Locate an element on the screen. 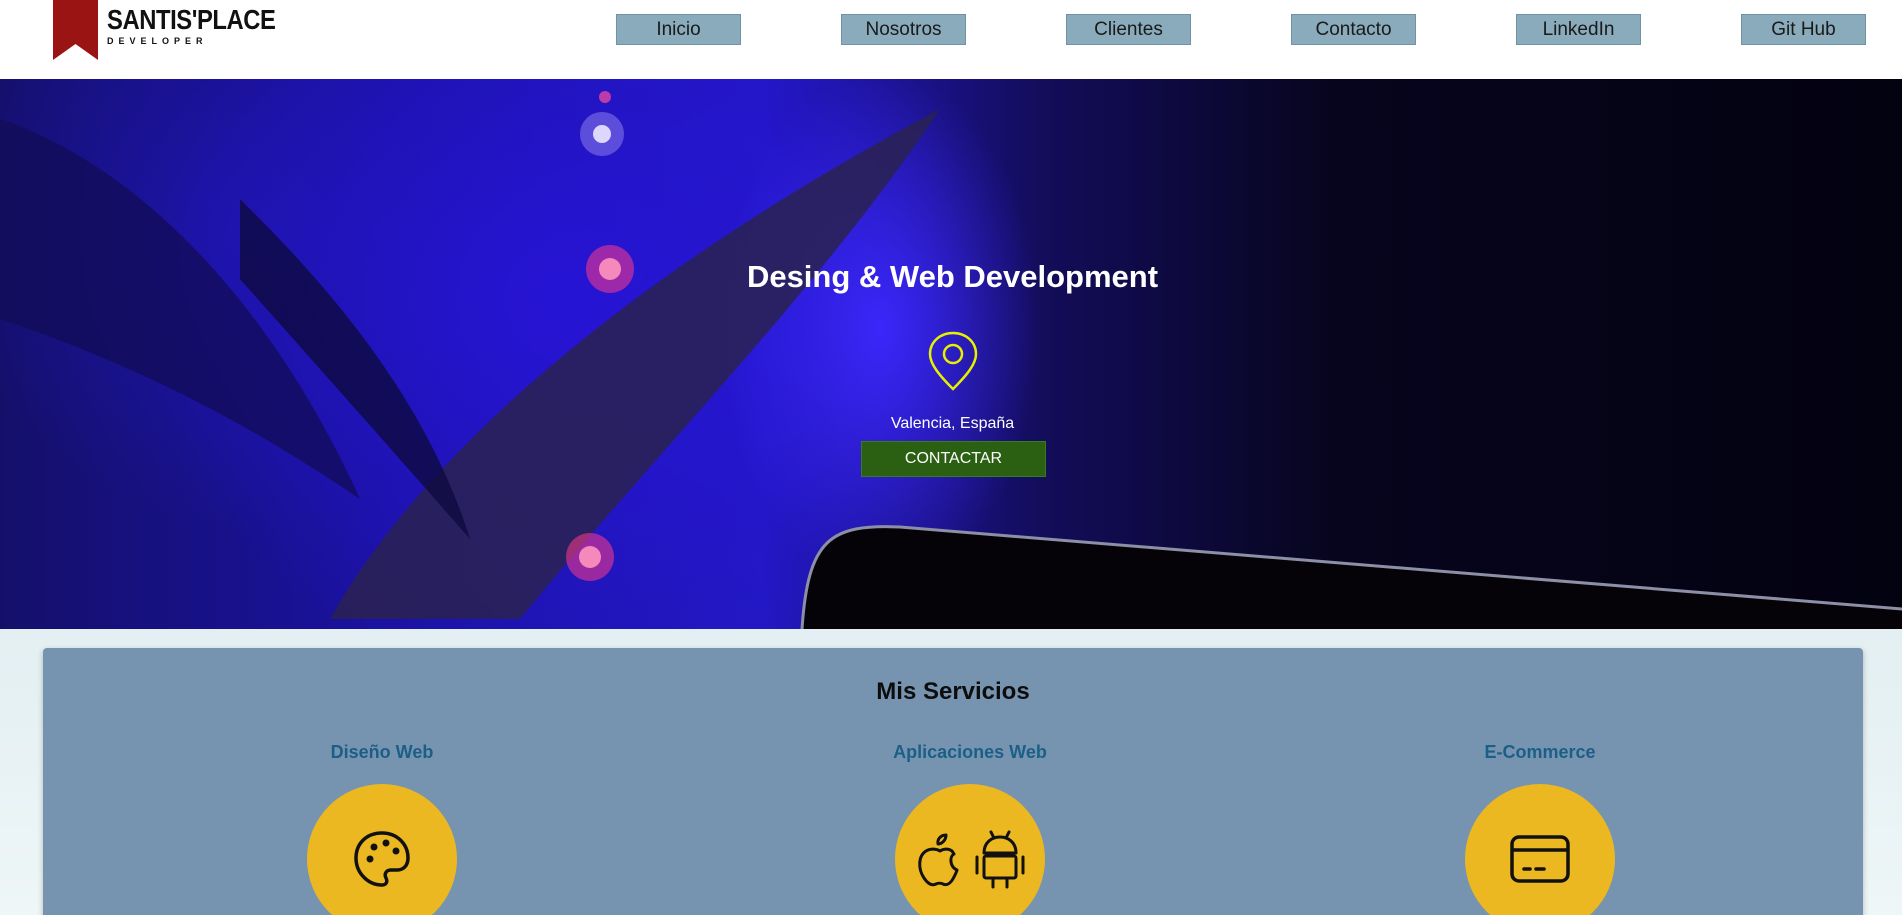  hero-title: Desing & Web Development is located at coordinates (952, 276).